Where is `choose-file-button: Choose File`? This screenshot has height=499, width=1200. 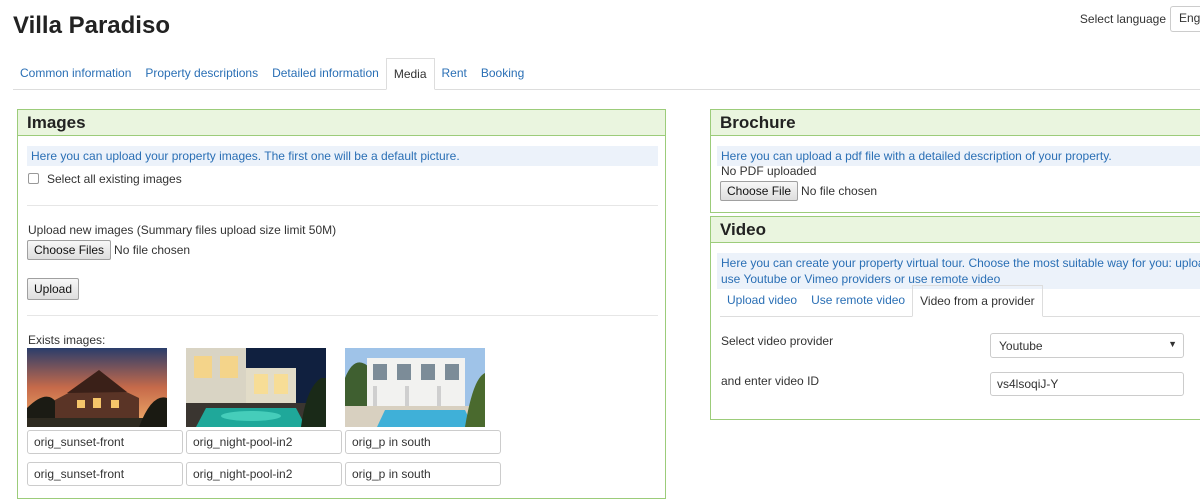 choose-file-button: Choose File is located at coordinates (759, 191).